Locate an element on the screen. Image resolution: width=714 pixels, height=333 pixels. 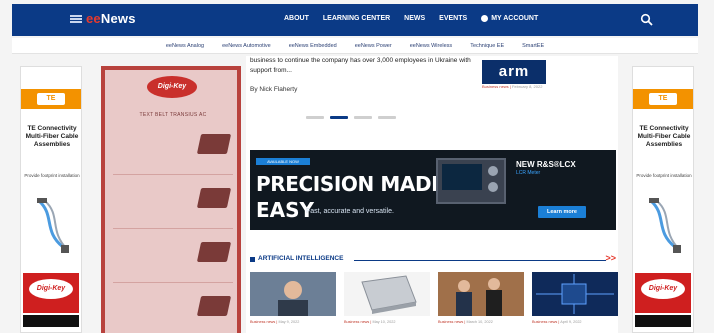
side-story-thumbnail: arm is located at coordinates (514, 72).